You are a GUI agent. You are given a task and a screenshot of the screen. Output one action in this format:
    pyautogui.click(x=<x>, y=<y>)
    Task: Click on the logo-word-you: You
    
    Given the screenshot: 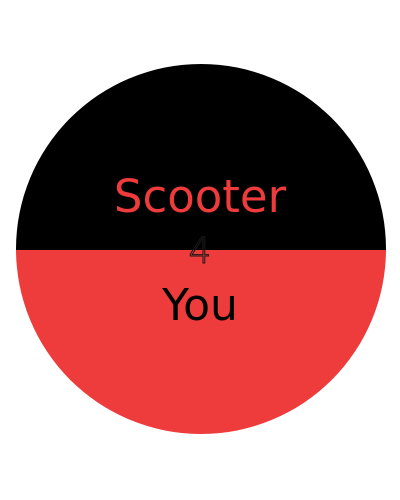 What is the action you would take?
    pyautogui.click(x=200, y=305)
    